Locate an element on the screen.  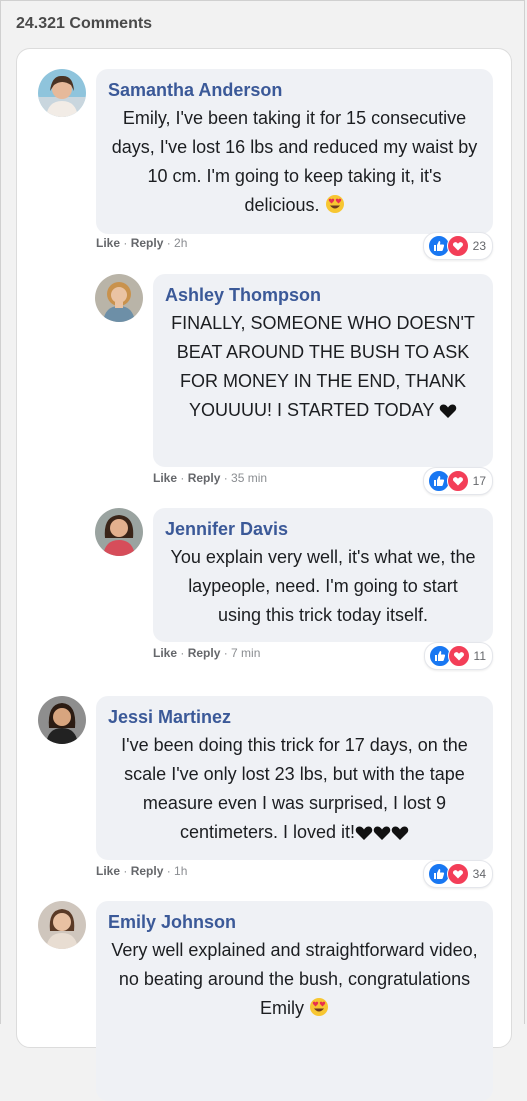
comment-author: Jessi Martinez is located at coordinates (294, 717).